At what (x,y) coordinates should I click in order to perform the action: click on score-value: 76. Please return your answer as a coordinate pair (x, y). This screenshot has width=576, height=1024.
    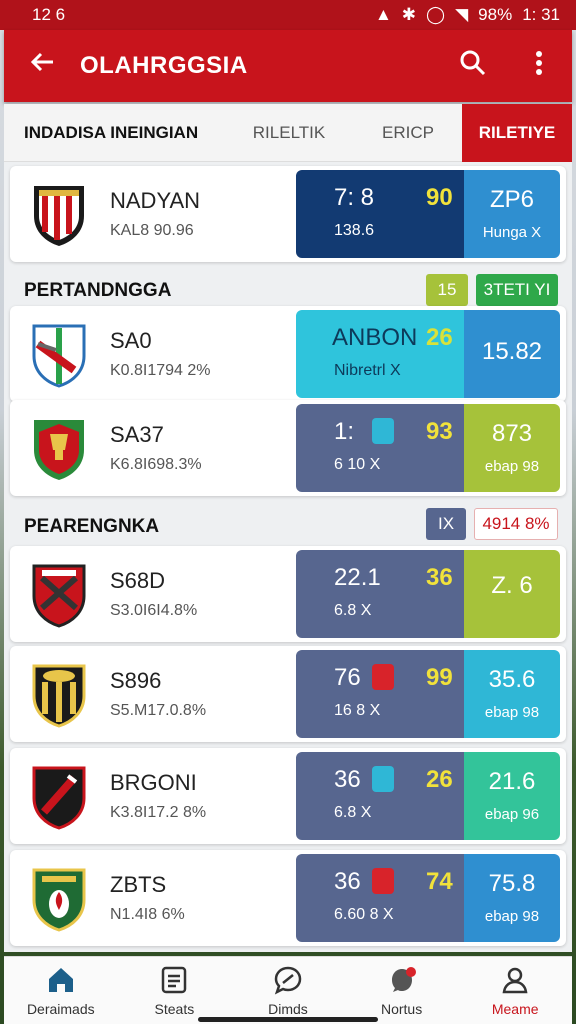
    Looking at the image, I should click on (347, 677).